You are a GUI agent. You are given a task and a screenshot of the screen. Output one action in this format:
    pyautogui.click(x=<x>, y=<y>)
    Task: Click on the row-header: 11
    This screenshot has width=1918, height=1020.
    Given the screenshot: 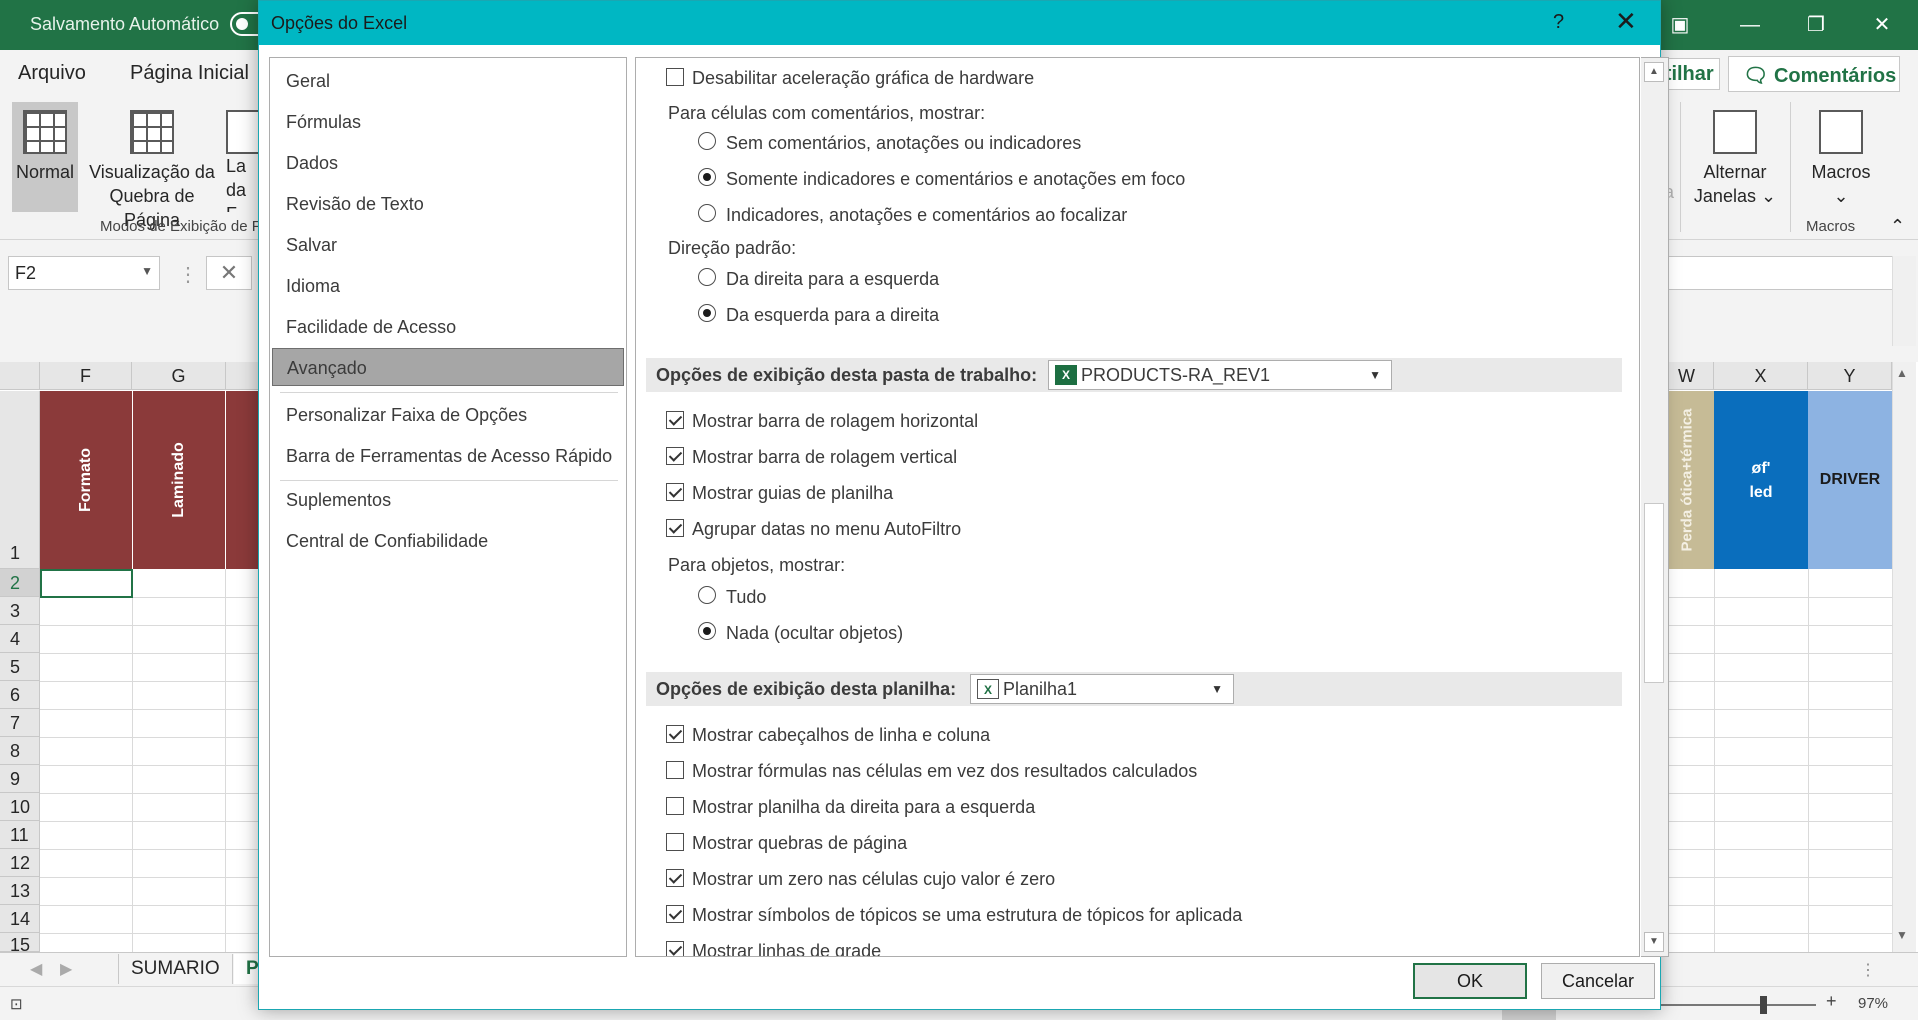 What is the action you would take?
    pyautogui.click(x=20, y=835)
    